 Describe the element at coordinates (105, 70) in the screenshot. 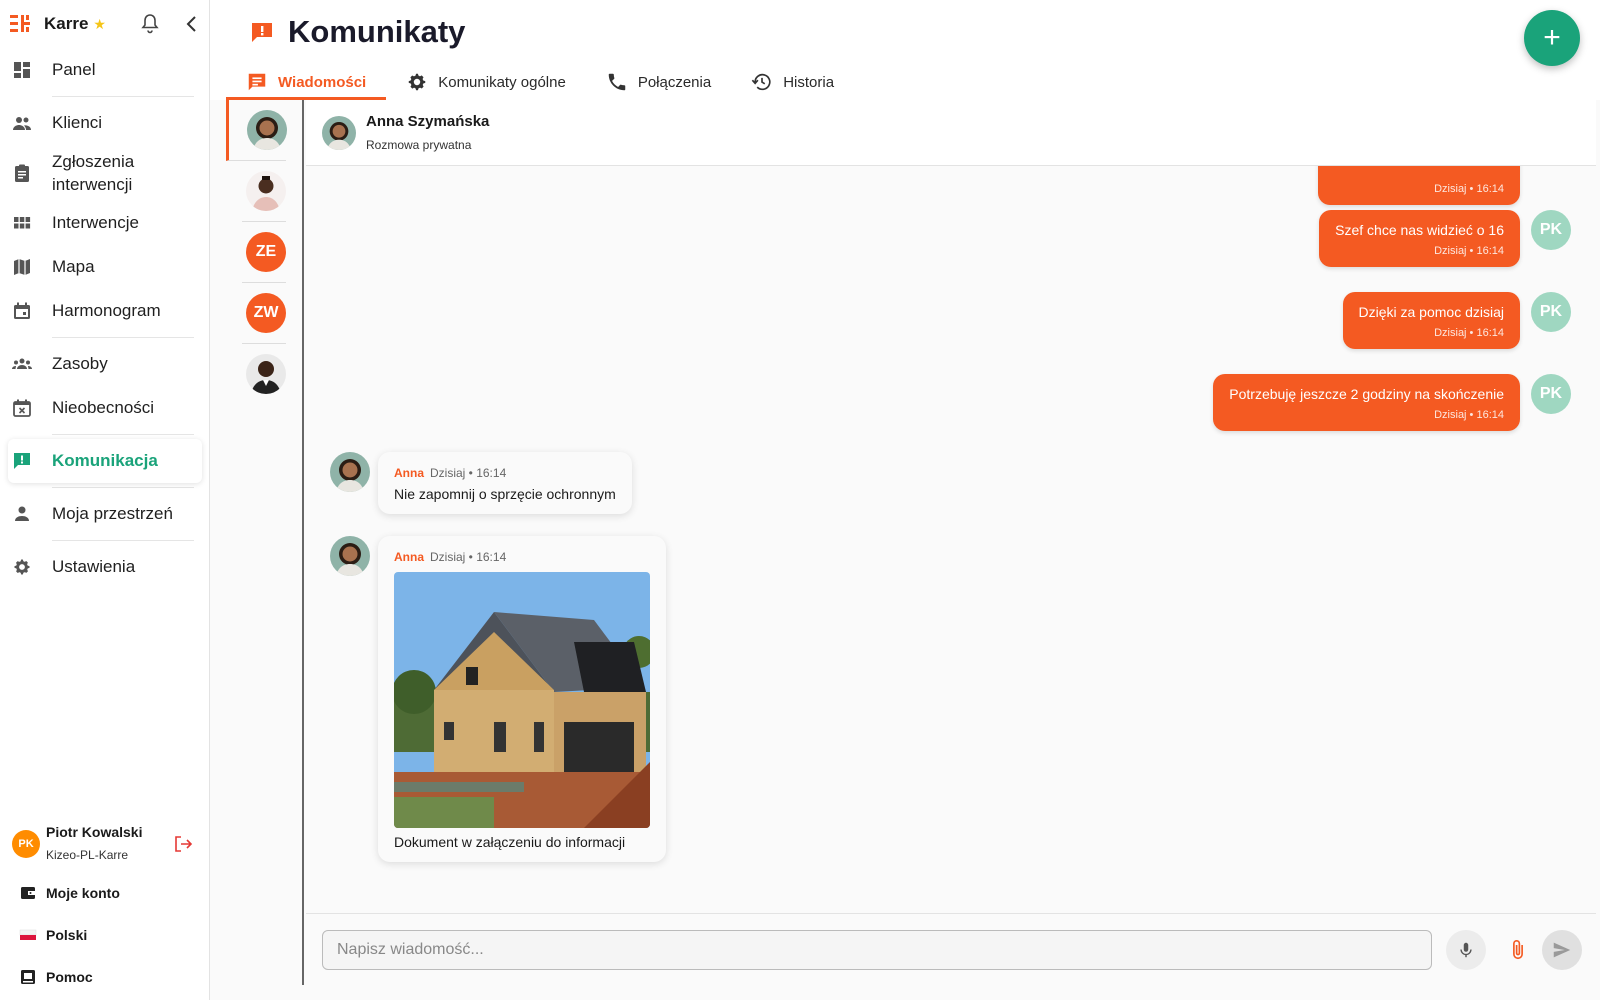

I see `sidebar-item-panel: Panel` at that location.